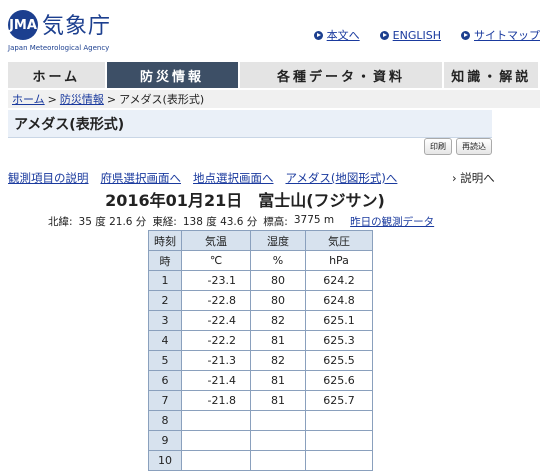 The height and width of the screenshot is (471, 540). What do you see at coordinates (220, 222) in the screenshot?
I see `lon-value: 138 度 43.6 分` at bounding box center [220, 222].